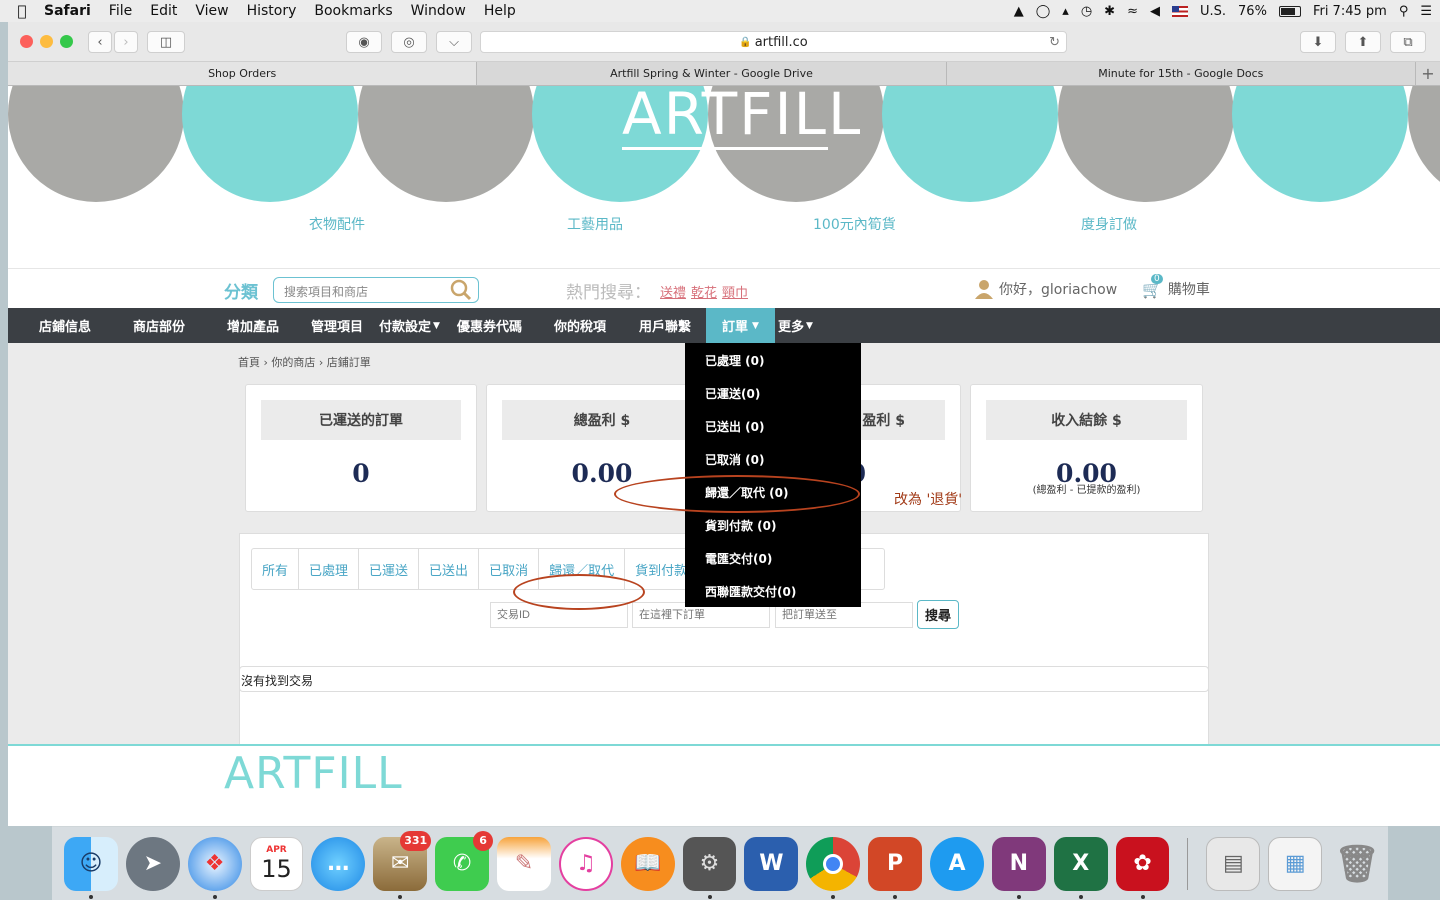 The width and height of the screenshot is (1440, 900). I want to click on trash-icon: 🗑, so click(1357, 864).